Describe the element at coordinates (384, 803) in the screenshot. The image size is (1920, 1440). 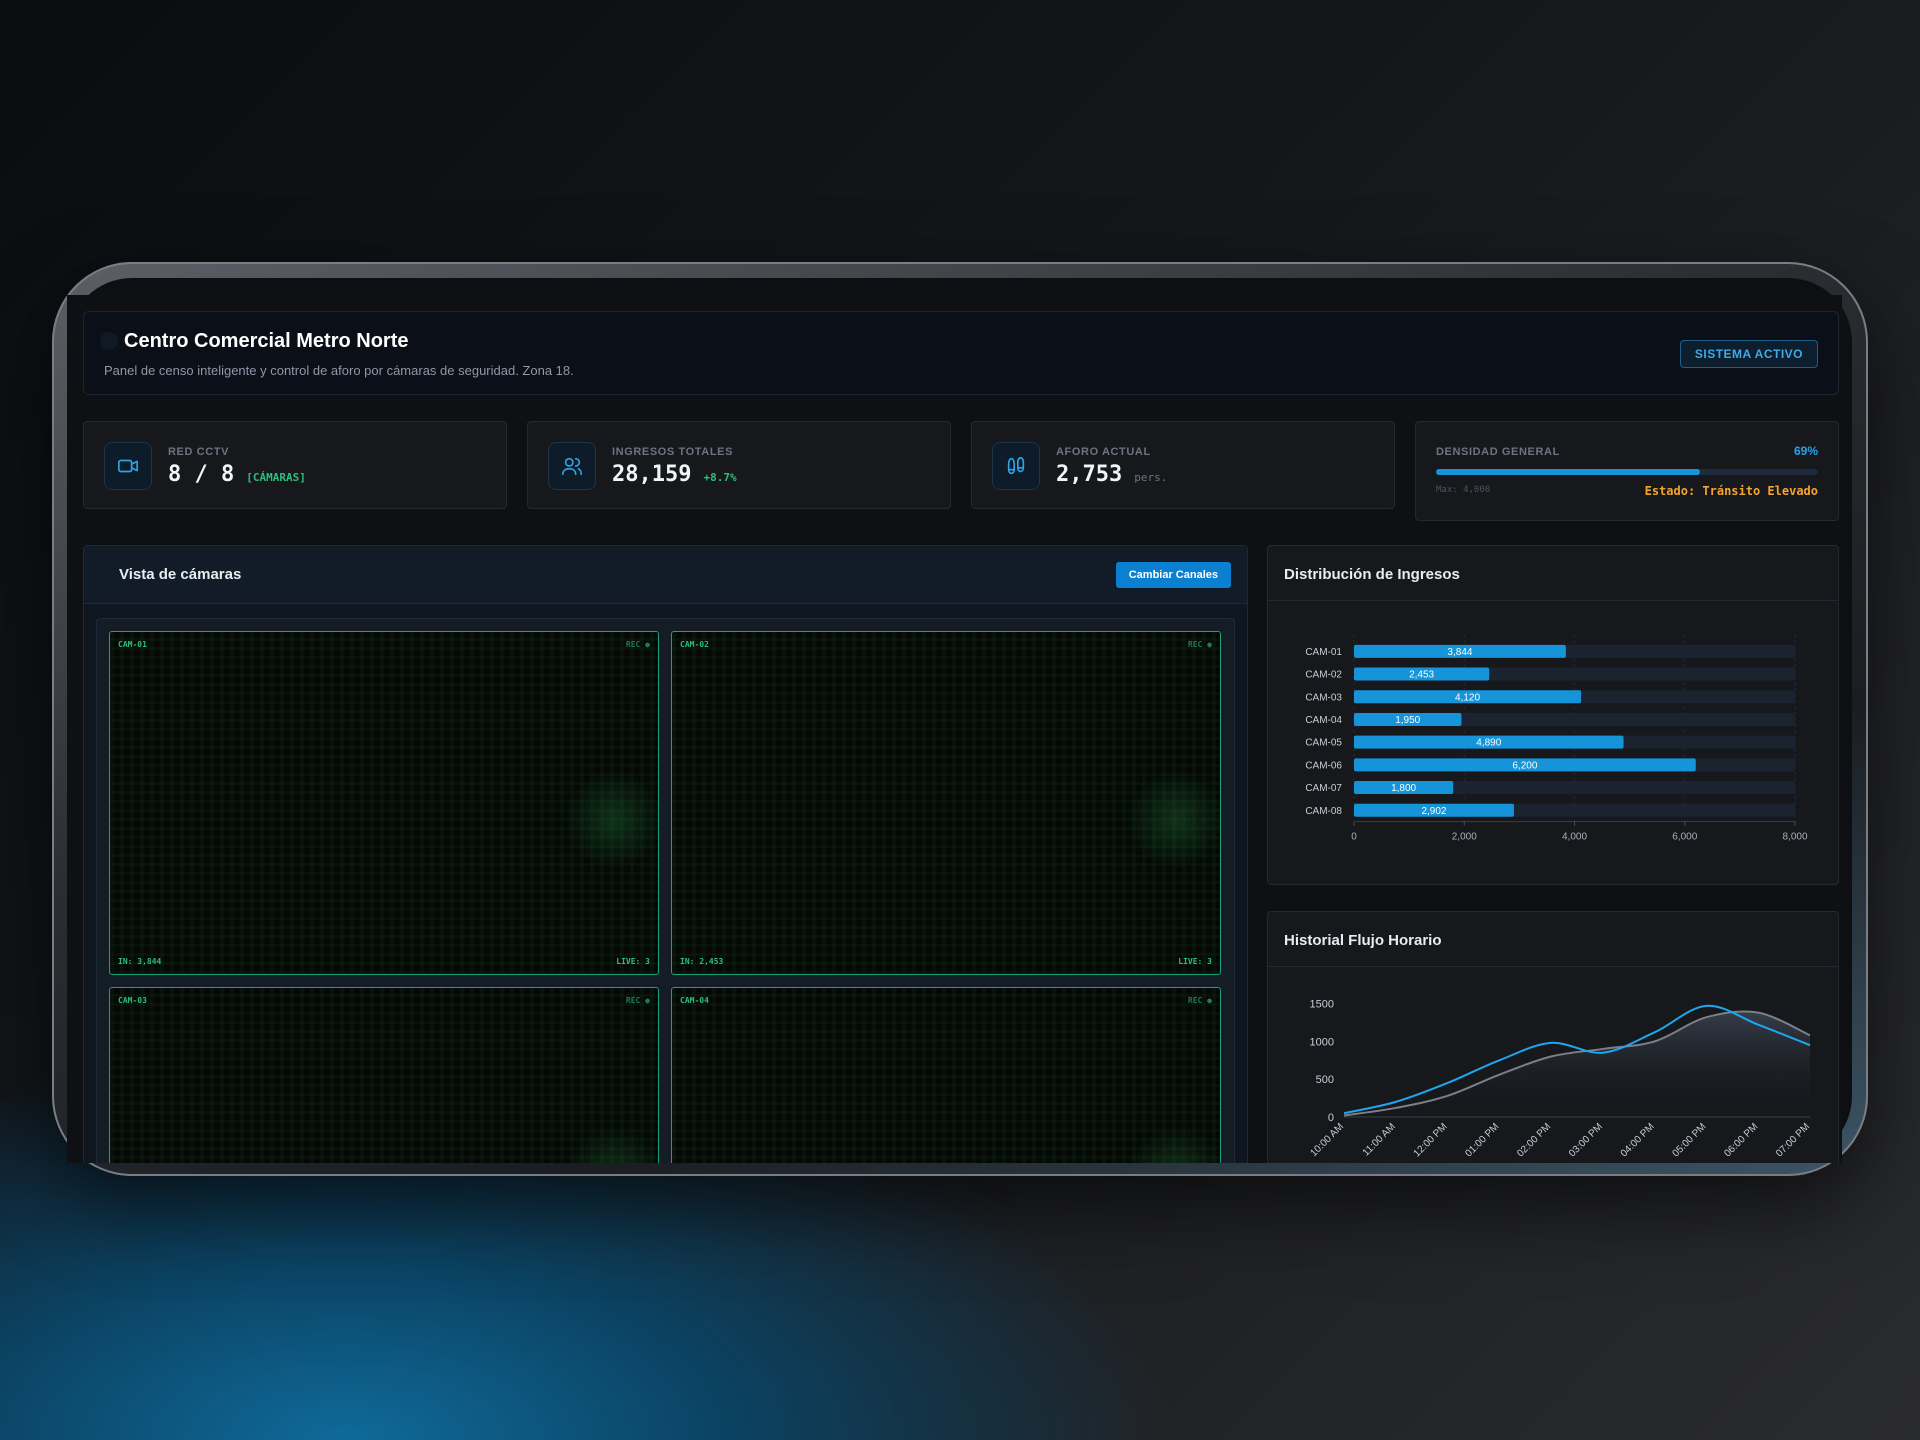
I see `camera-feed-cam-01: CAM-01 REC ● IN: 3,844 LIVE: 3` at that location.